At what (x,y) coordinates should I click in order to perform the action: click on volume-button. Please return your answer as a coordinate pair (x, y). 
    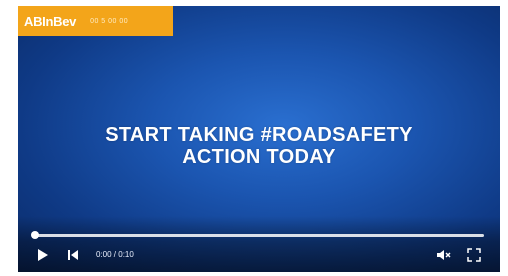
    Looking at the image, I should click on (444, 255).